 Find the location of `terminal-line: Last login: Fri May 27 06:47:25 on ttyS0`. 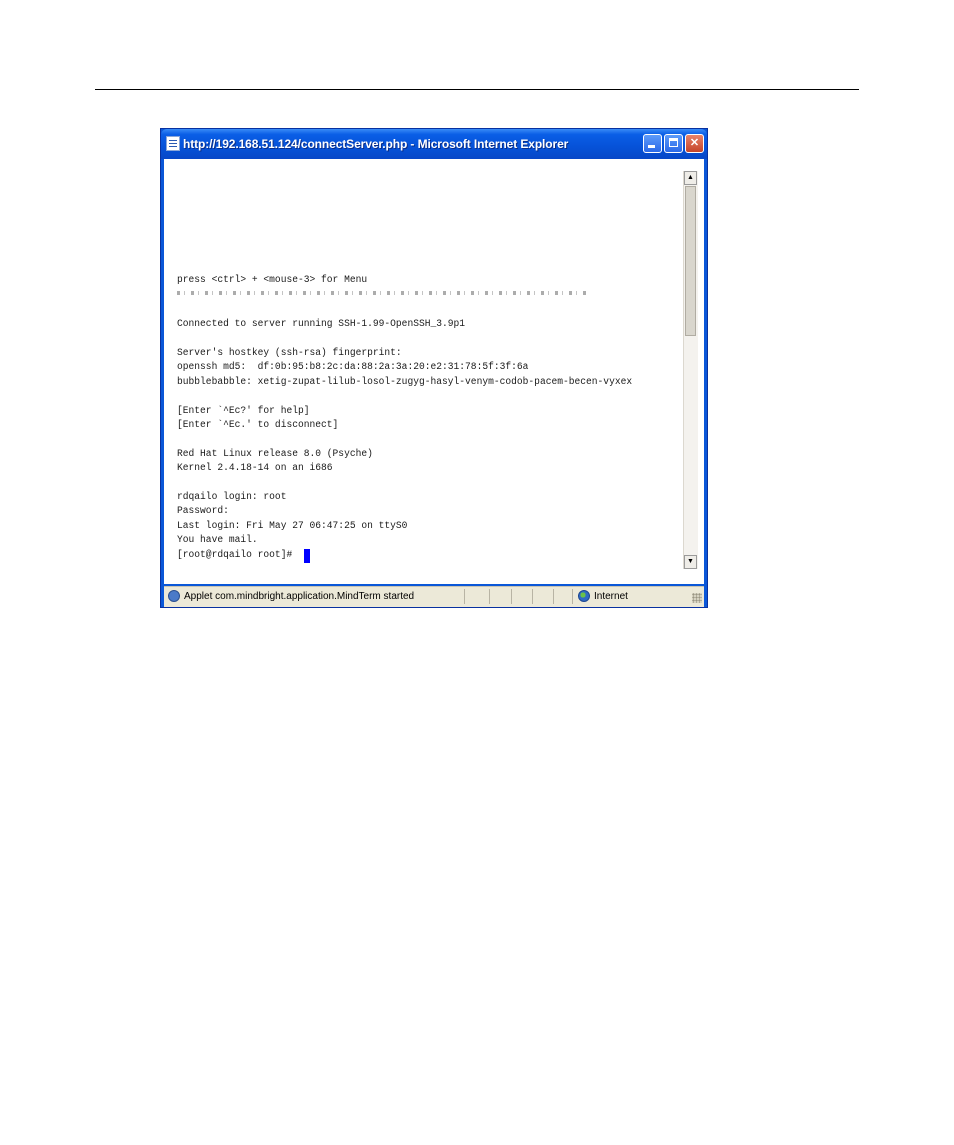

terminal-line: Last login: Fri May 27 06:47:25 on ttyS0 is located at coordinates (292, 526).